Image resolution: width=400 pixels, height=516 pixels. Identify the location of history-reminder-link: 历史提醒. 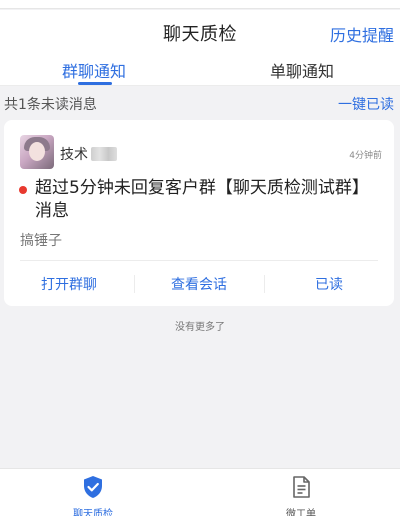
(362, 34).